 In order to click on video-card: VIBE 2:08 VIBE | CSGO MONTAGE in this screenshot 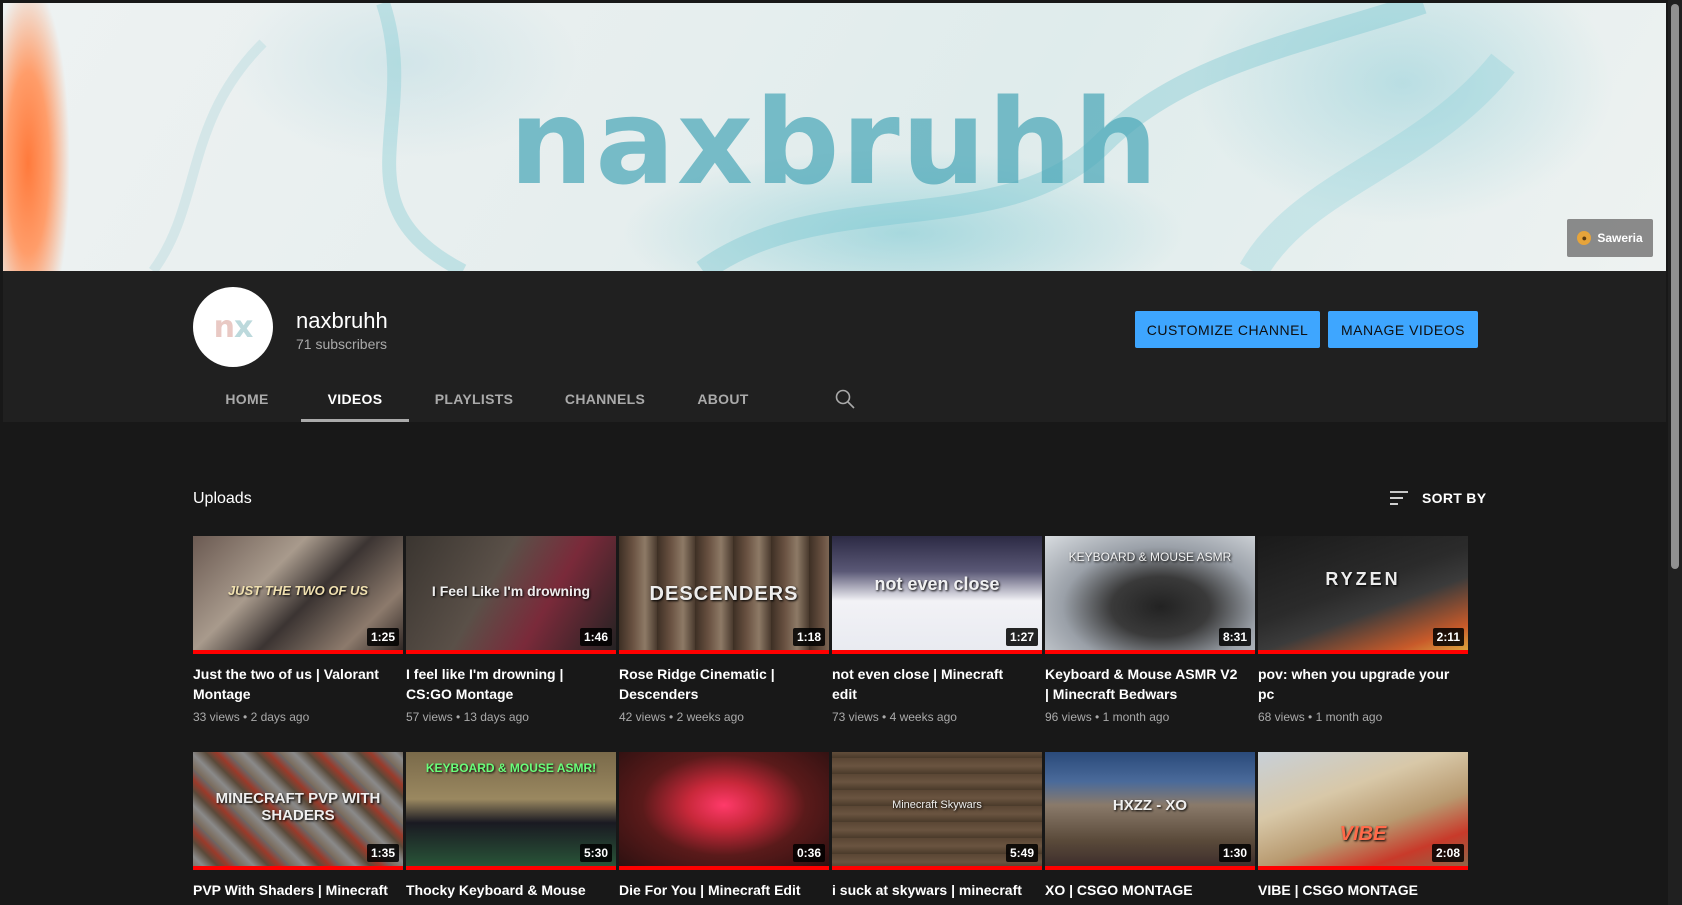, I will do `click(1363, 826)`.